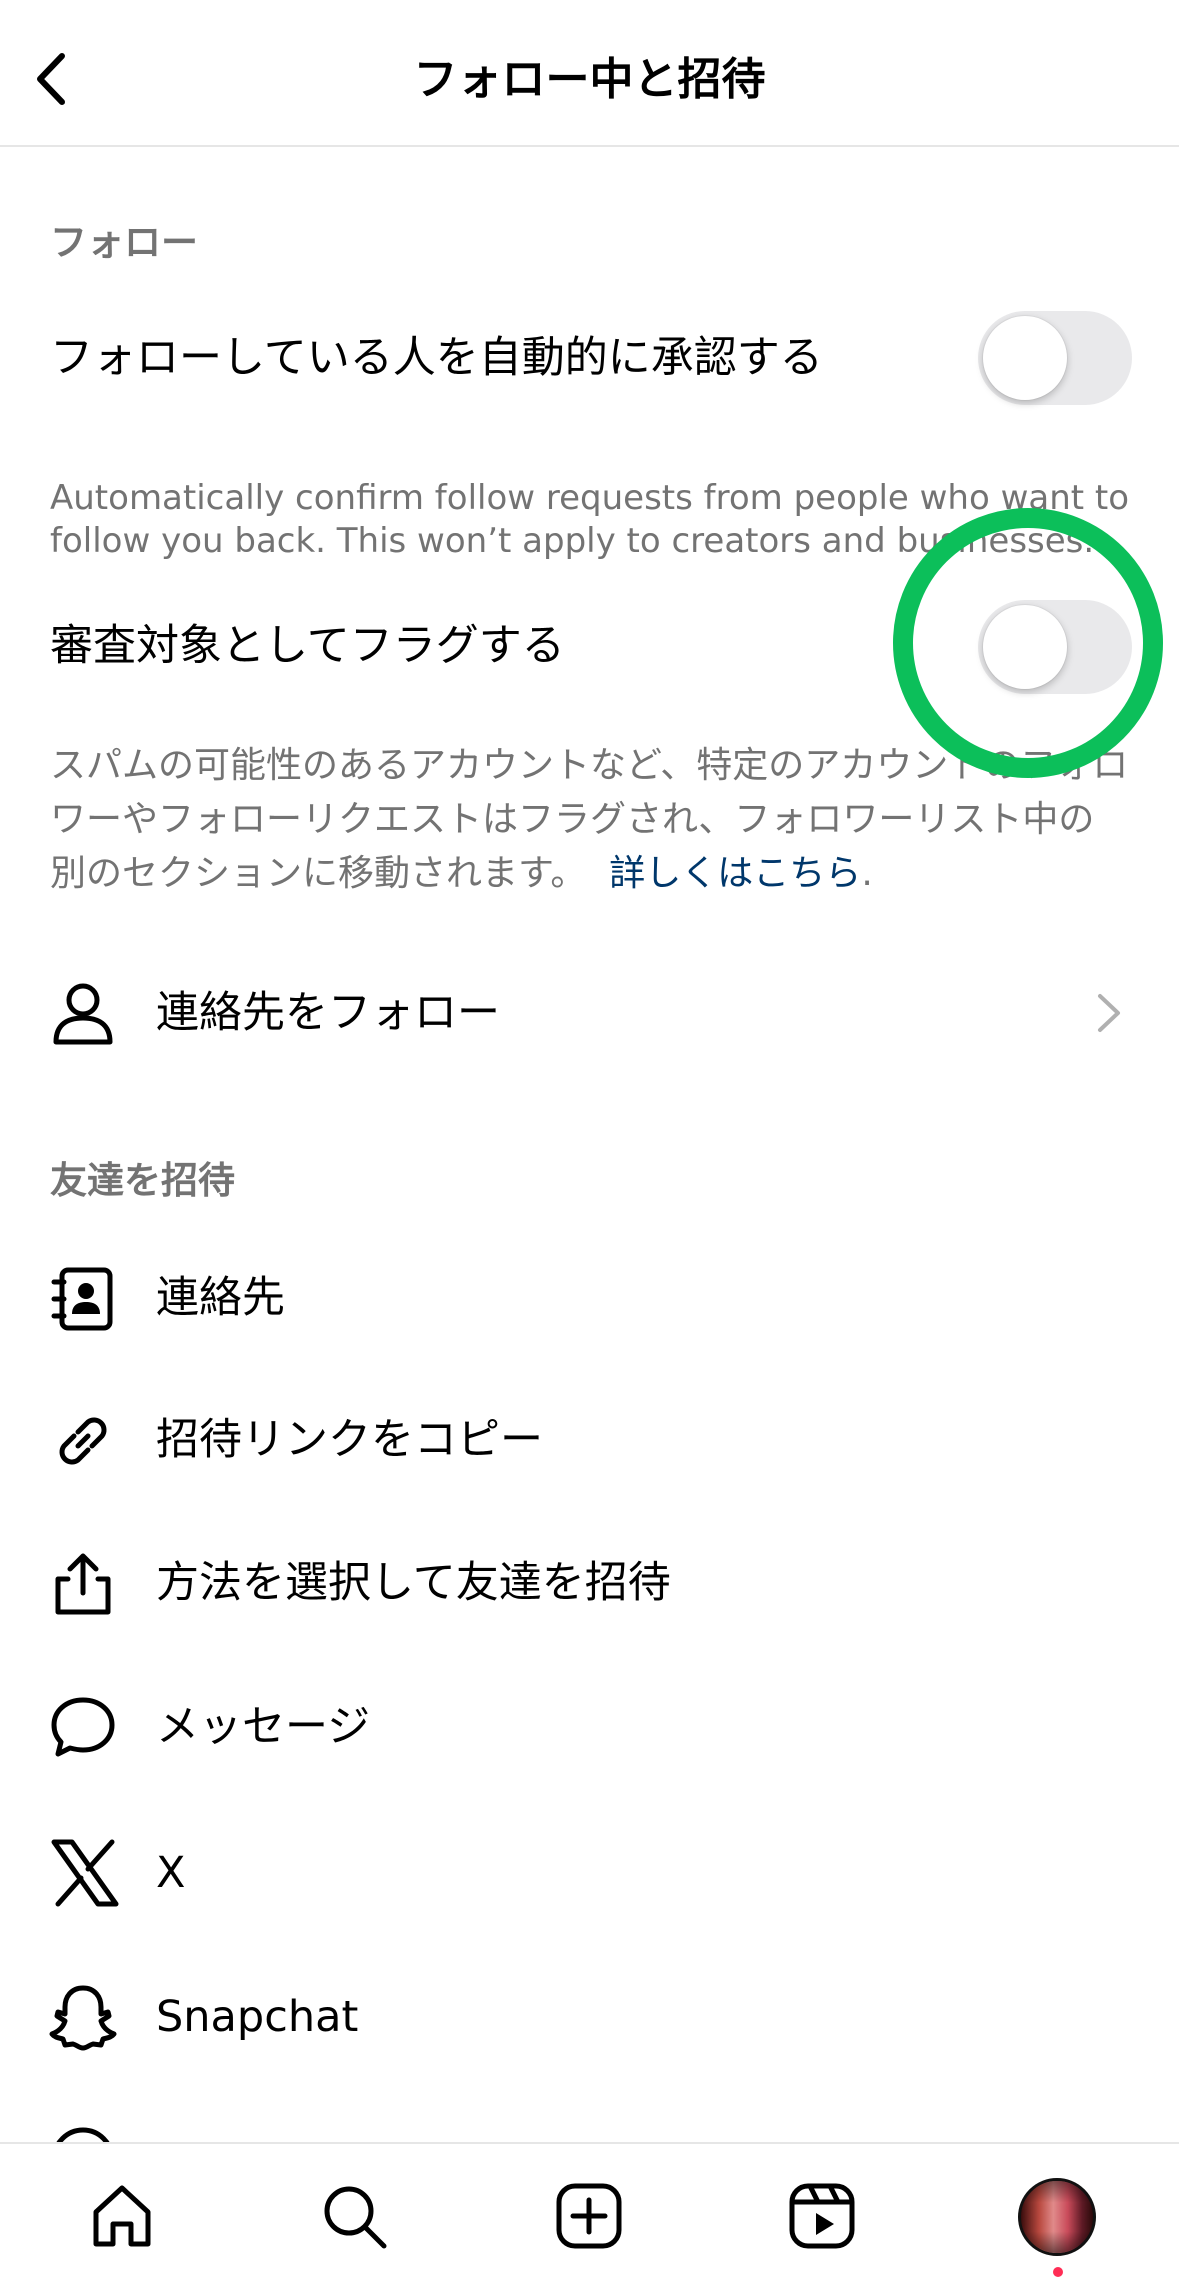 The image size is (1179, 2280). I want to click on snapchat-ghost-icon, so click(83, 2017).